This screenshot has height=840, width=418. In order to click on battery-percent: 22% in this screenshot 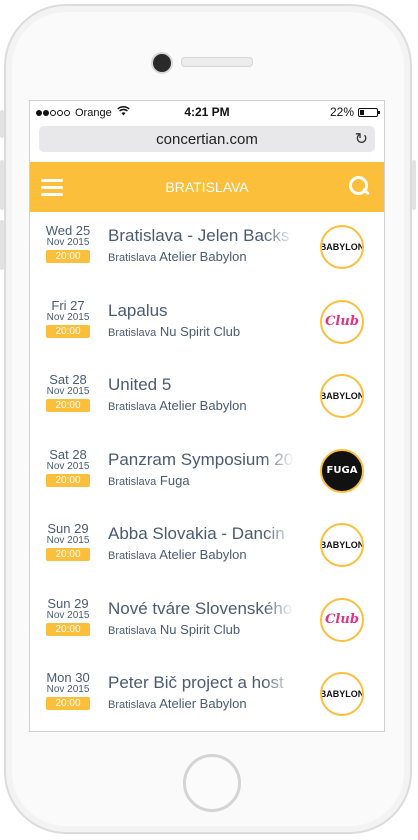, I will do `click(341, 112)`.